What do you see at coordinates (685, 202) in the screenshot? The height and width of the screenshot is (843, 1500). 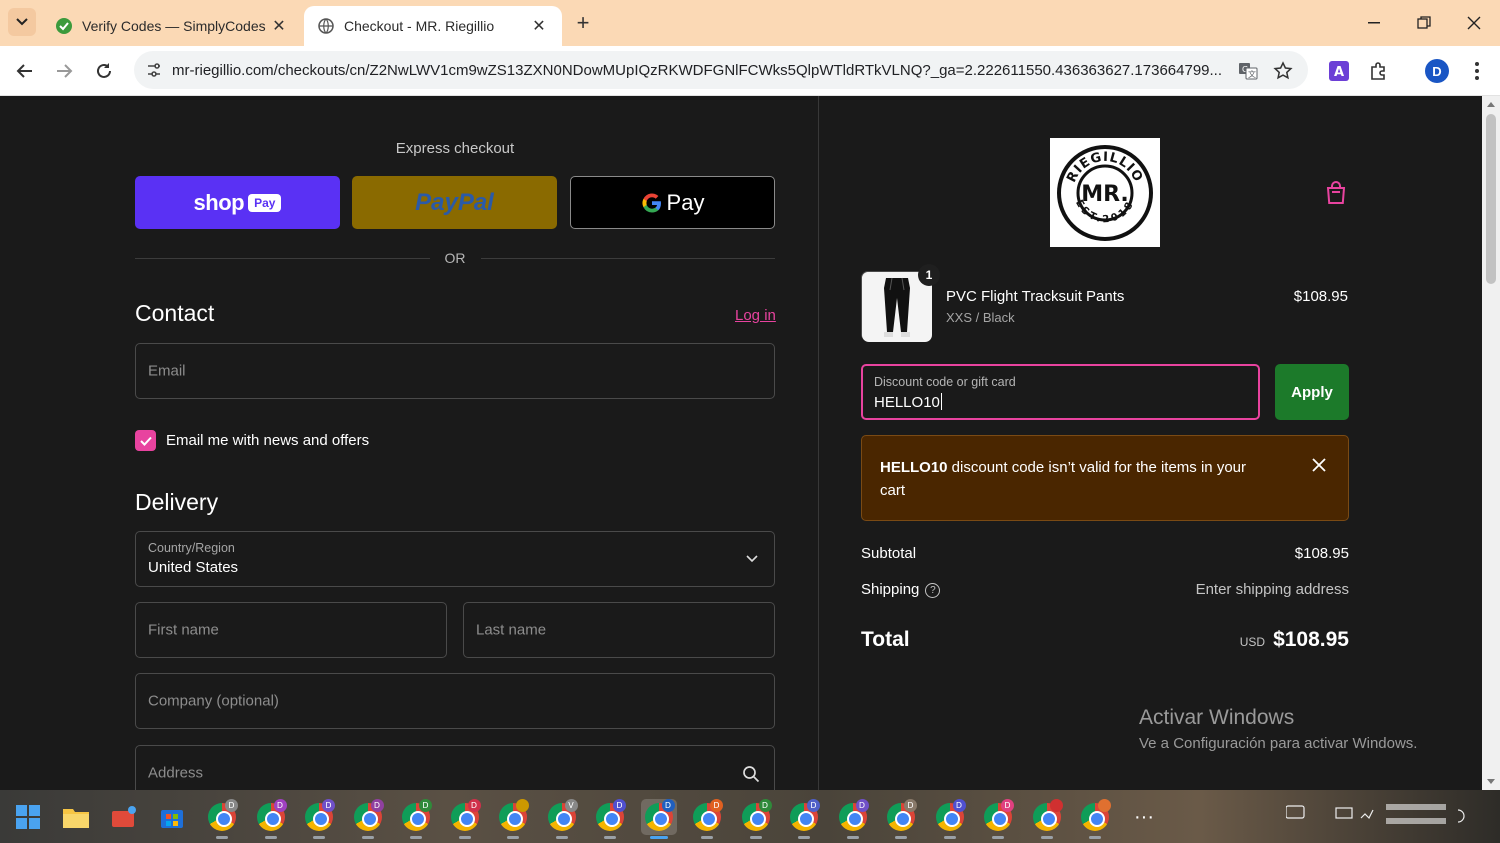 I see `google-pay-label: Pay` at bounding box center [685, 202].